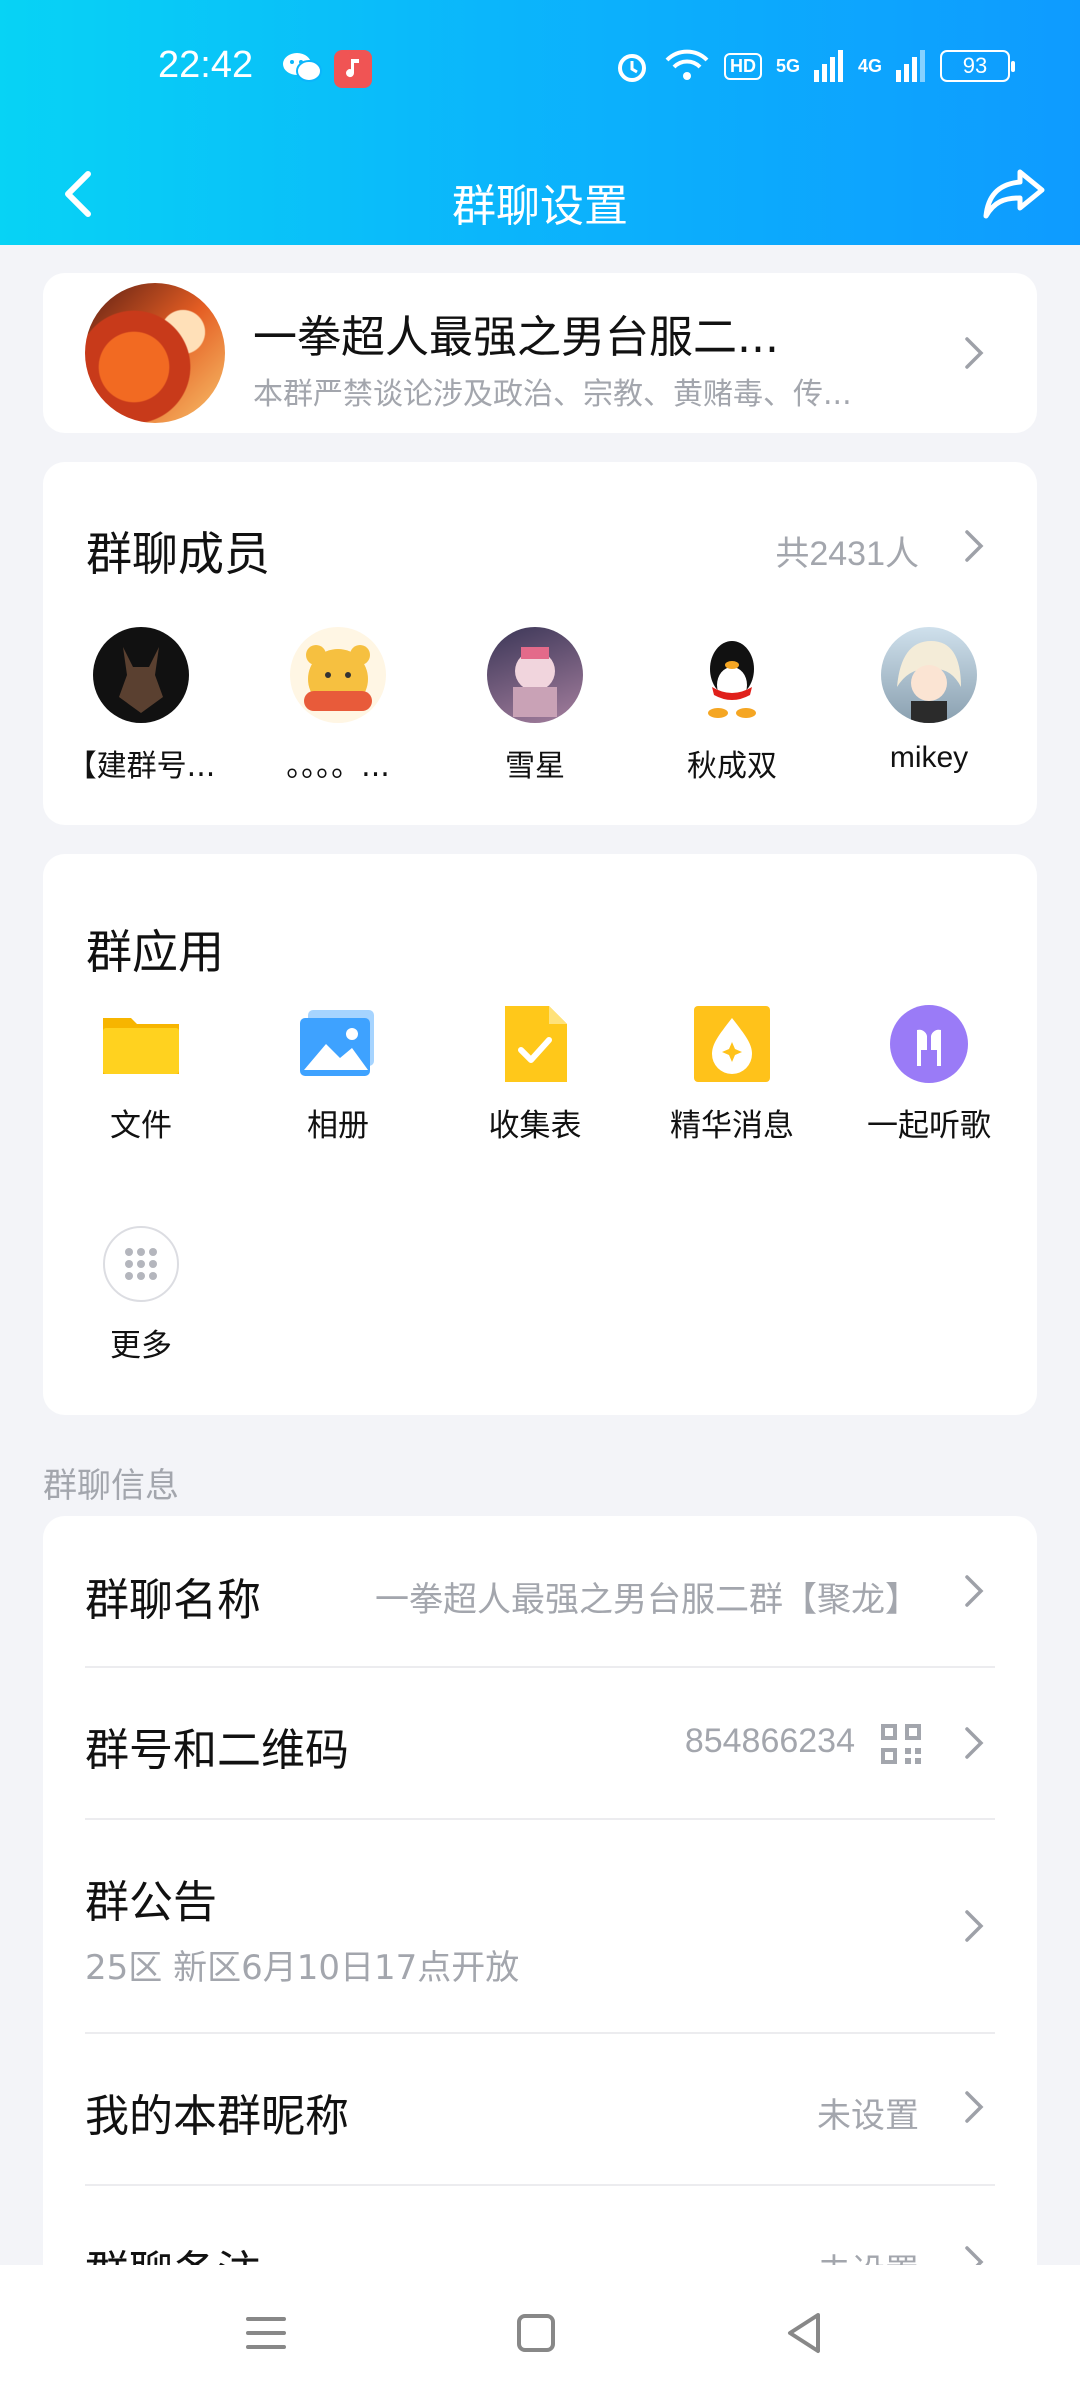 Image resolution: width=1080 pixels, height=2400 pixels. Describe the element at coordinates (353, 69) in the screenshot. I see `music-app-icon` at that location.